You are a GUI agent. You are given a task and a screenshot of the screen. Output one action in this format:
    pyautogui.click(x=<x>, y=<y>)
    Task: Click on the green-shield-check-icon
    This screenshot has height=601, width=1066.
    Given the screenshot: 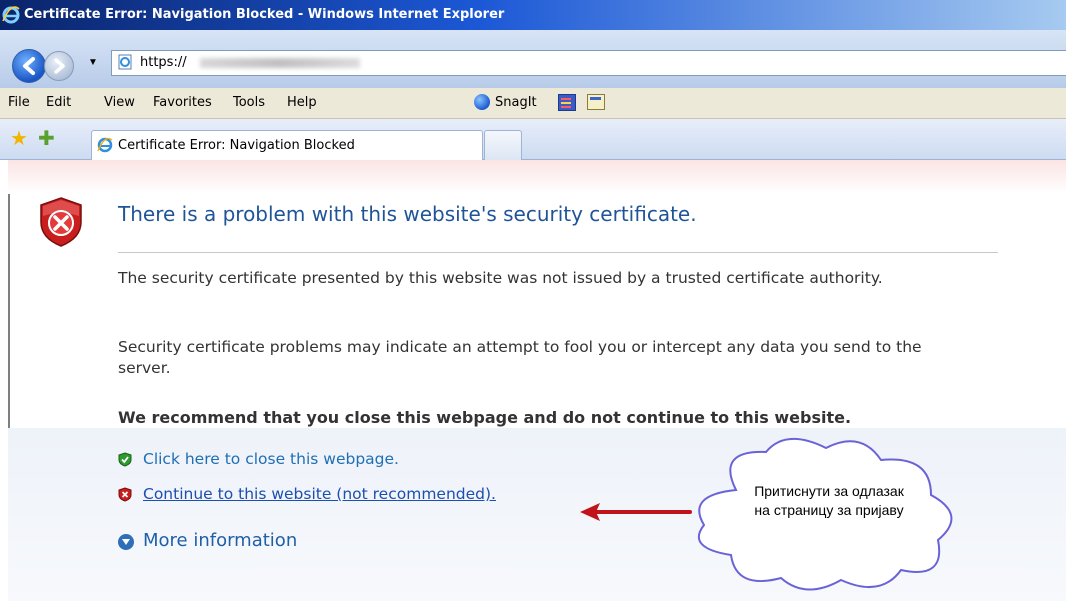 What is the action you would take?
    pyautogui.click(x=125, y=459)
    